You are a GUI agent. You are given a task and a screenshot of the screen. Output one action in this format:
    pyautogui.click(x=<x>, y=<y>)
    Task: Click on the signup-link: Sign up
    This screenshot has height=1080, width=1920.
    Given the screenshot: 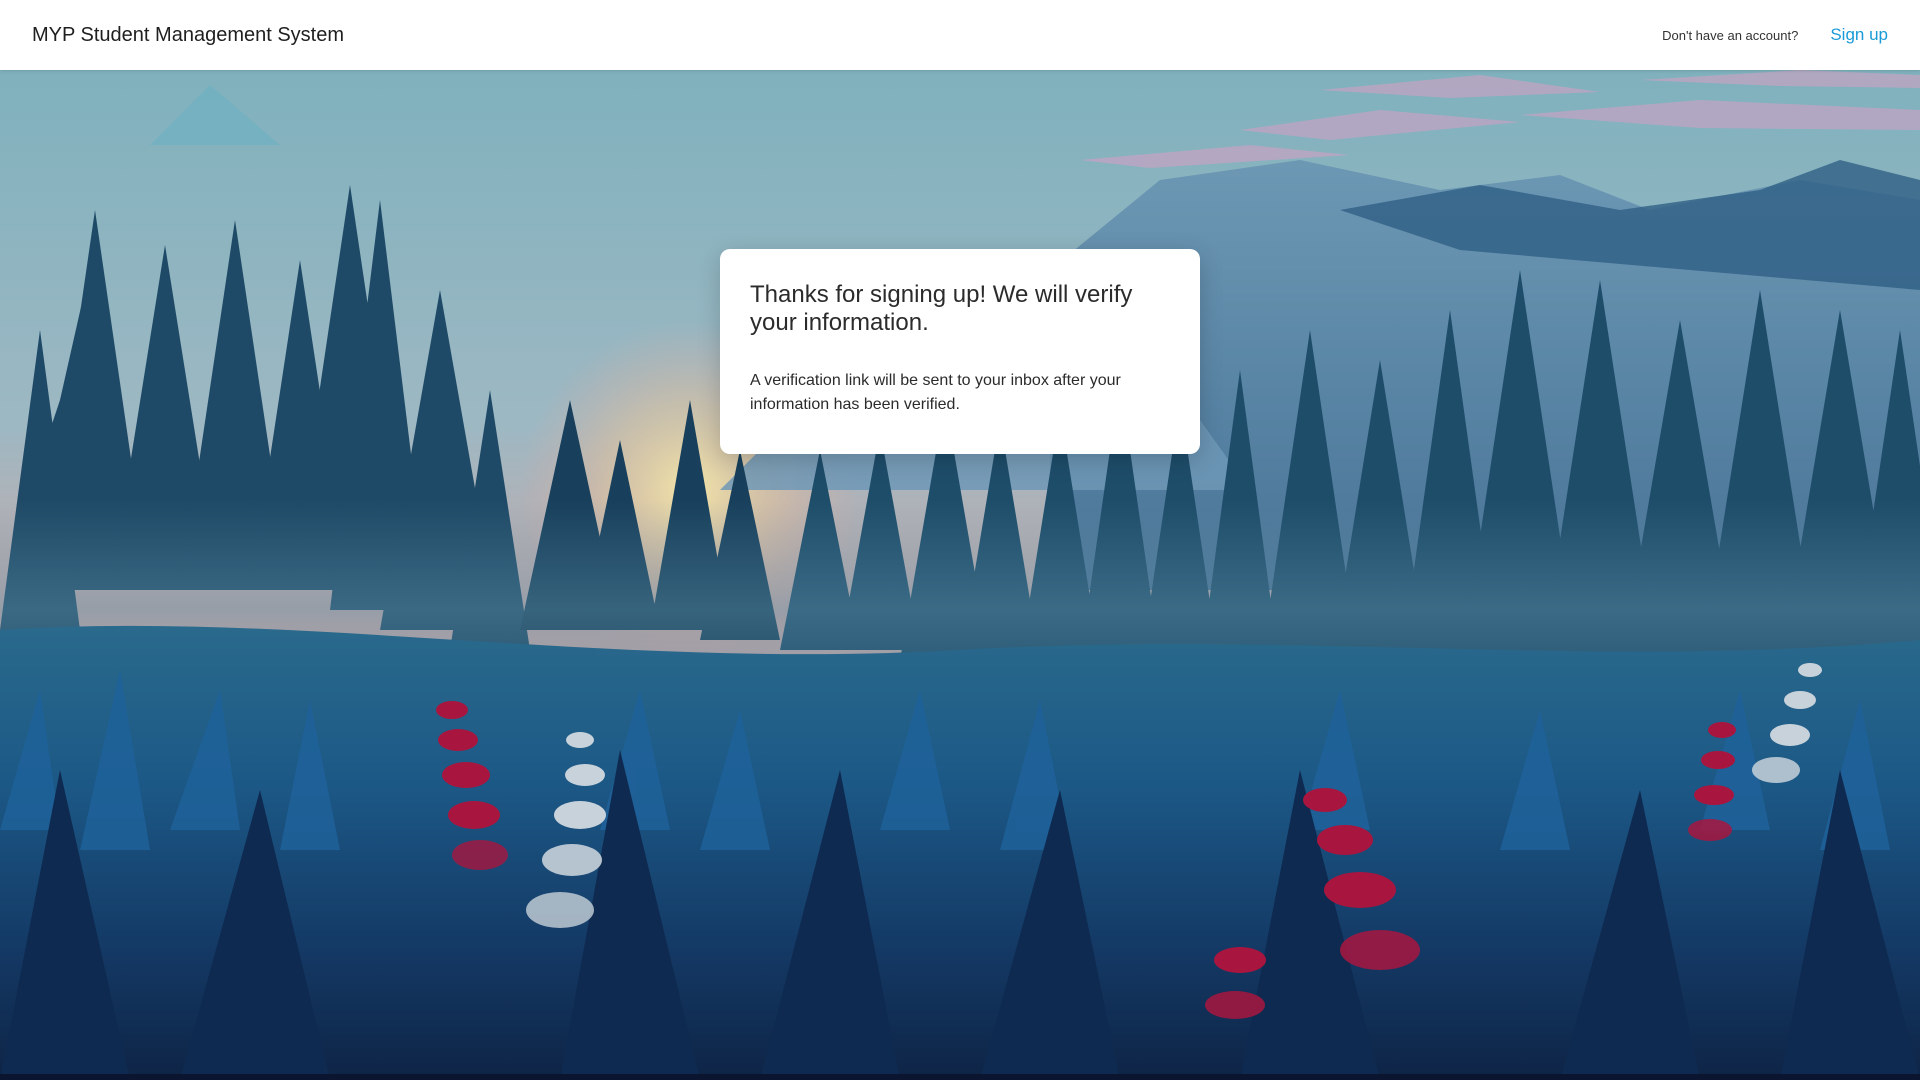 What is the action you would take?
    pyautogui.click(x=1859, y=35)
    